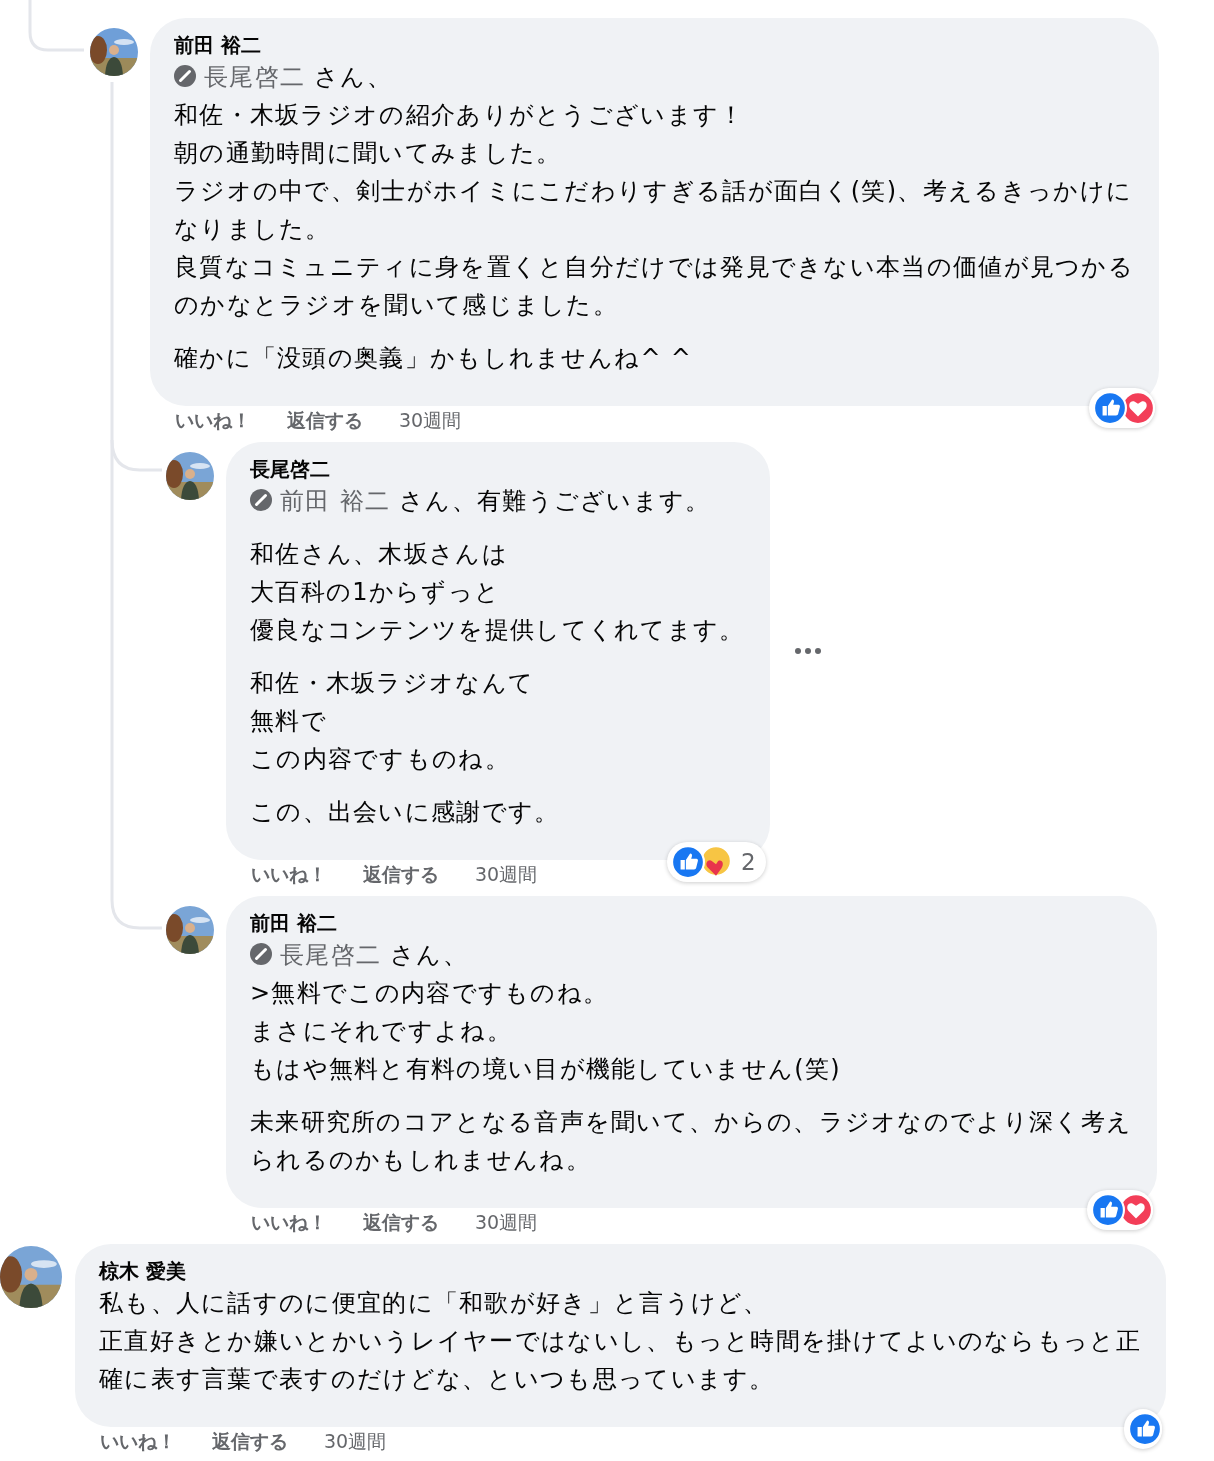 This screenshot has width=1214, height=1461. I want to click on comment-text: のかなとラジオを聞いて感じました。, so click(396, 305).